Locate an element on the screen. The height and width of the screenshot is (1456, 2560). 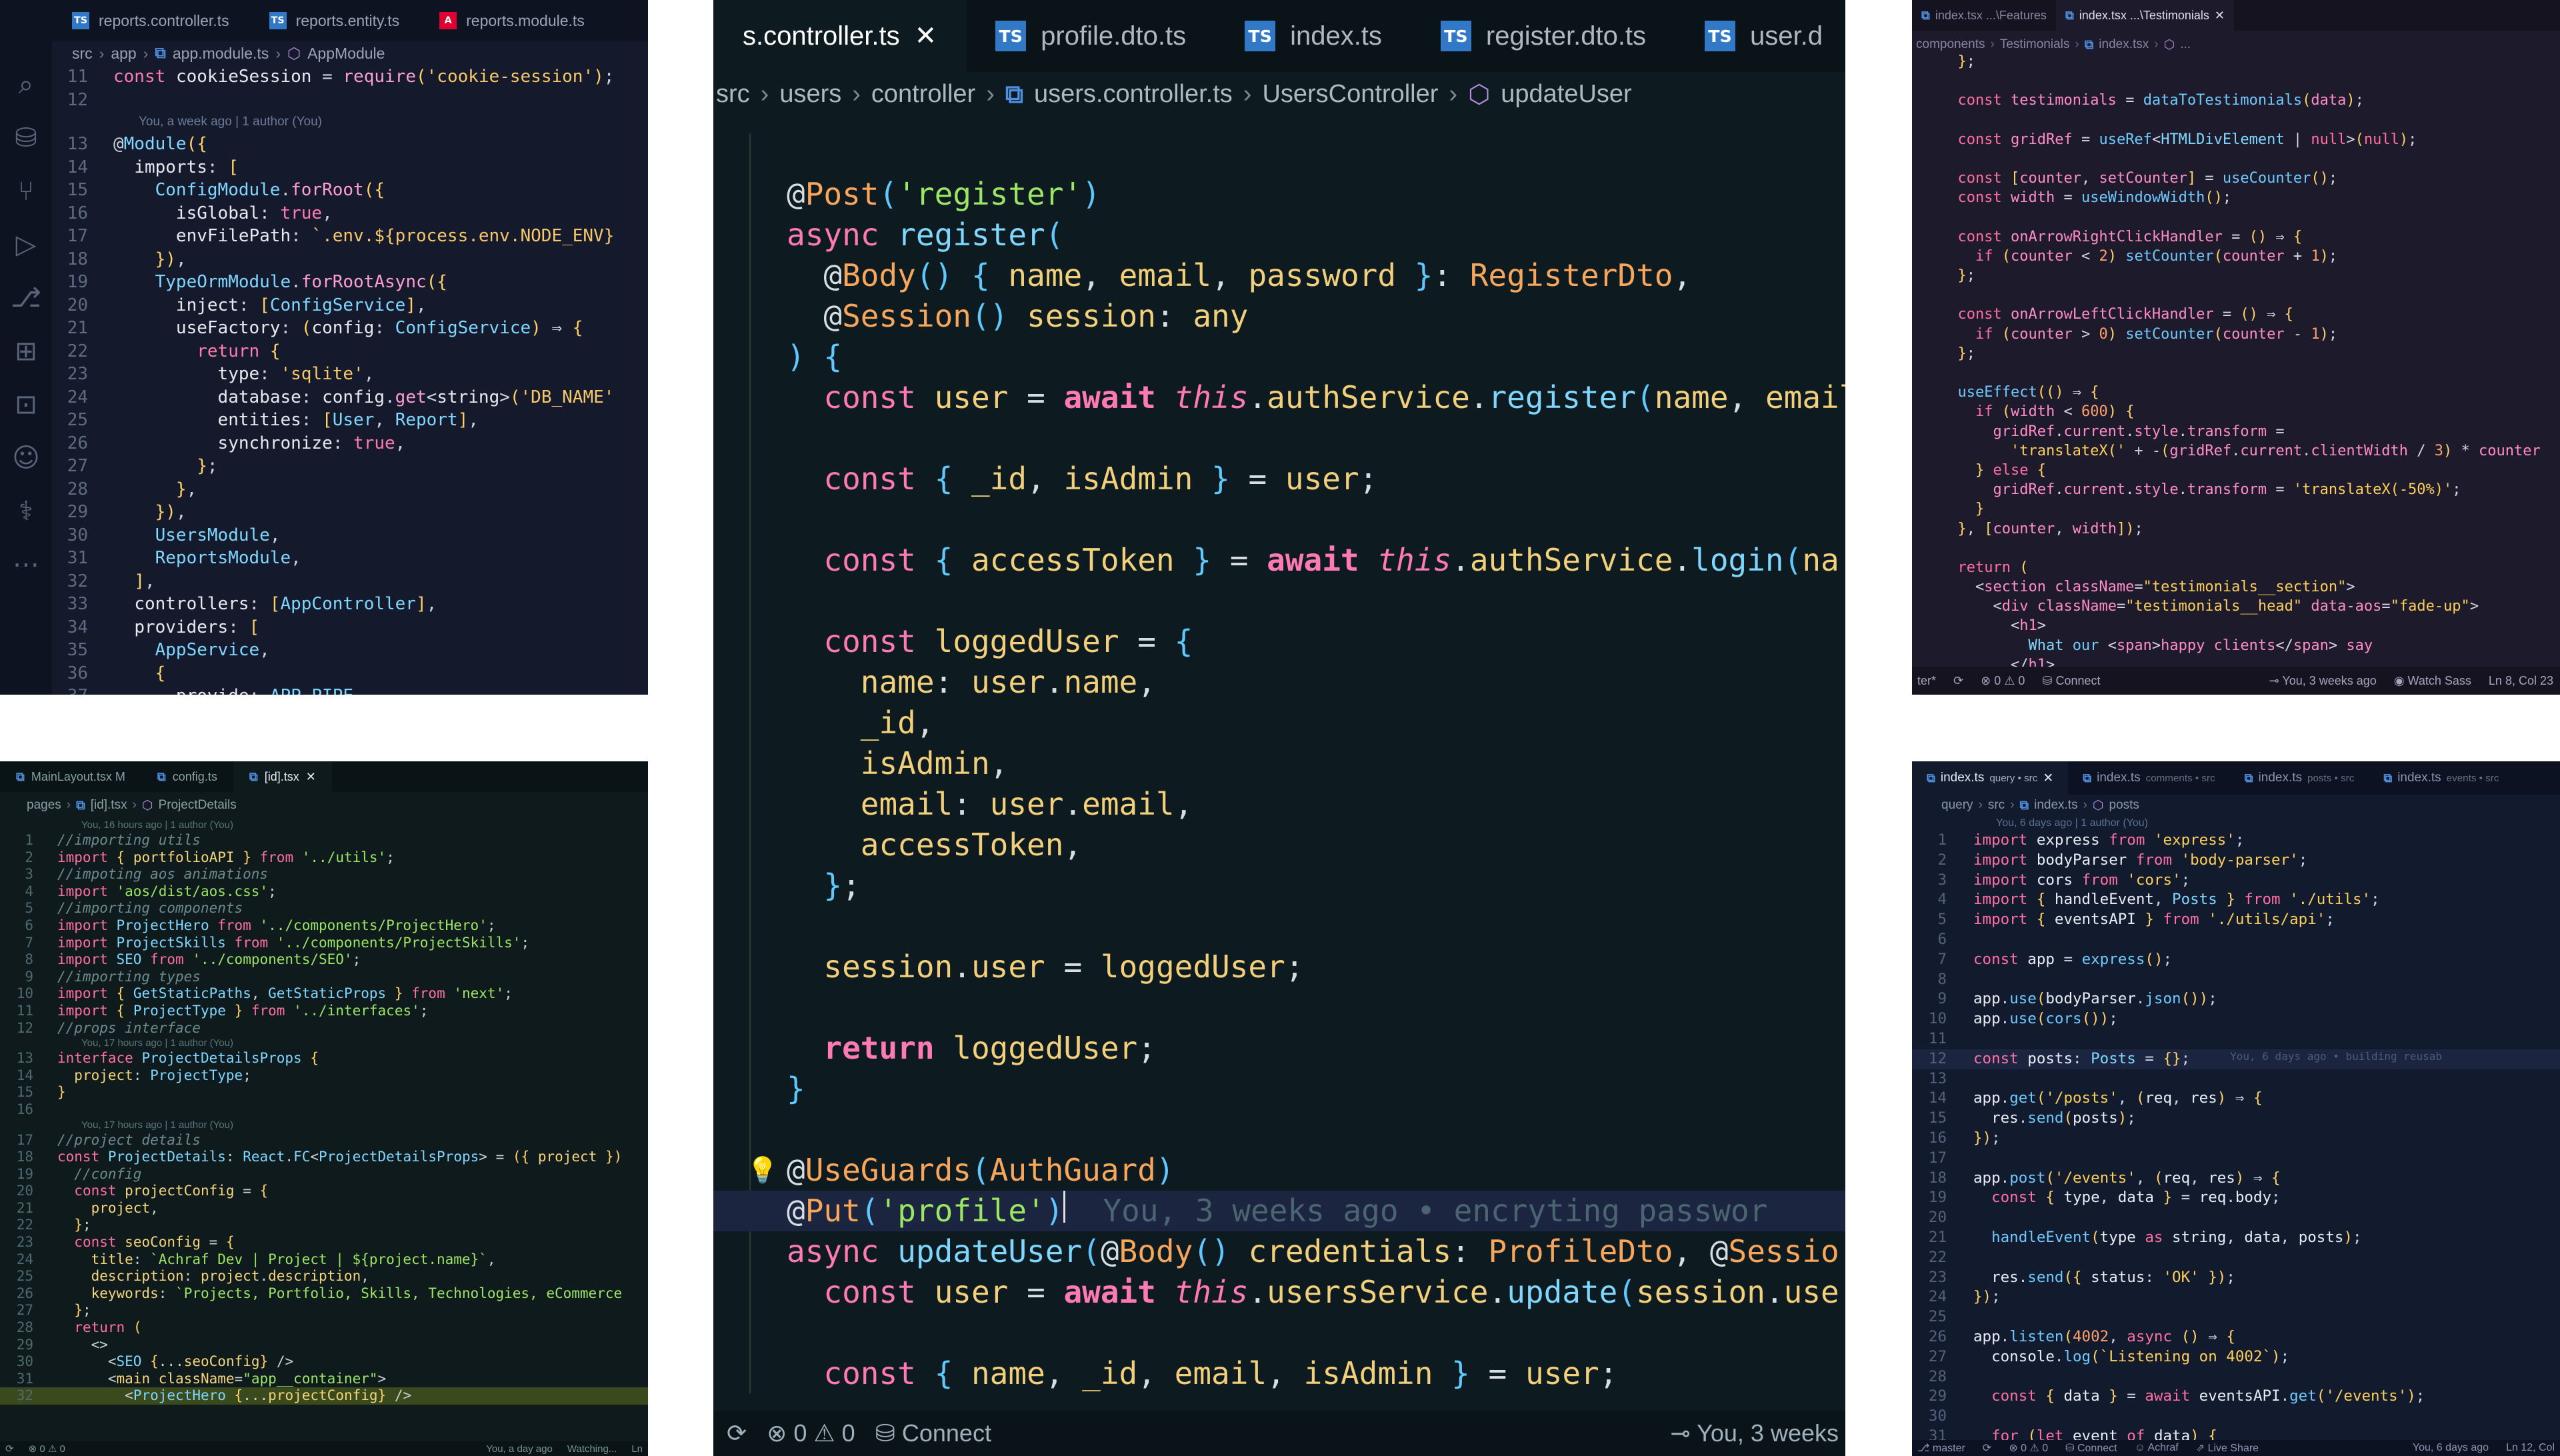
breadcrumb-item: Testimonials is located at coordinates (2035, 44).